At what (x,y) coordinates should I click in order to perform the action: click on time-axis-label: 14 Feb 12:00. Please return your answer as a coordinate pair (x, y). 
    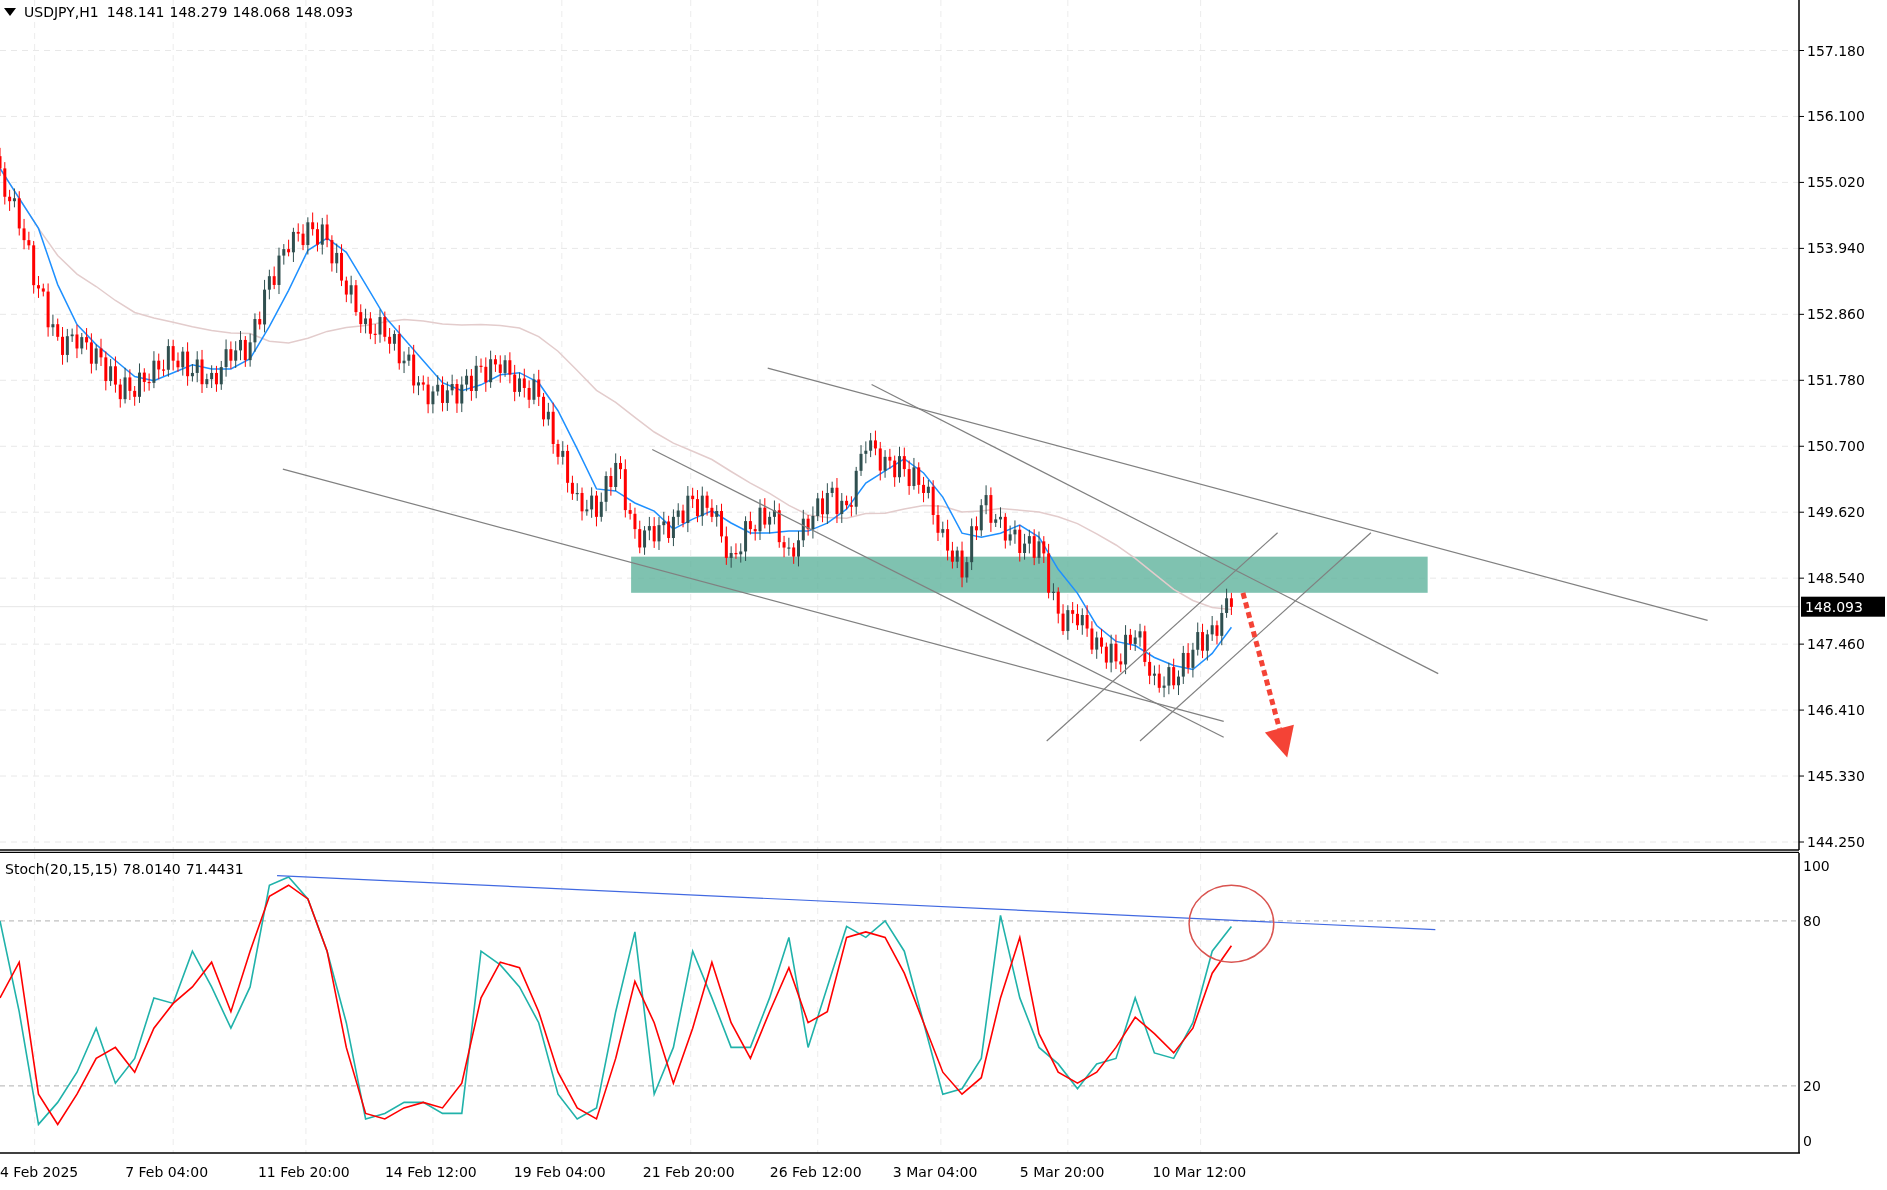
    Looking at the image, I should click on (430, 1172).